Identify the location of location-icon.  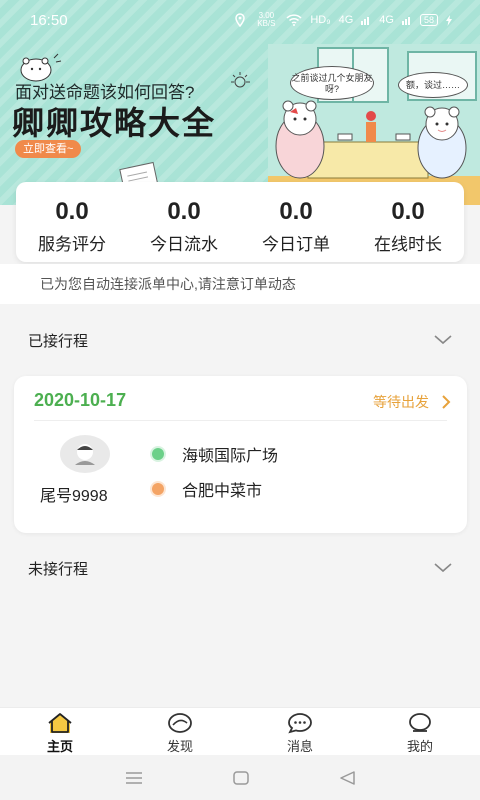
(240, 20).